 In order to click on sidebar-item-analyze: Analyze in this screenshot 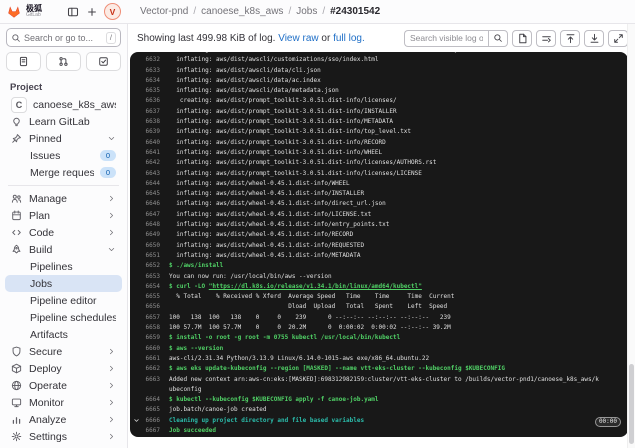, I will do `click(63, 419)`.